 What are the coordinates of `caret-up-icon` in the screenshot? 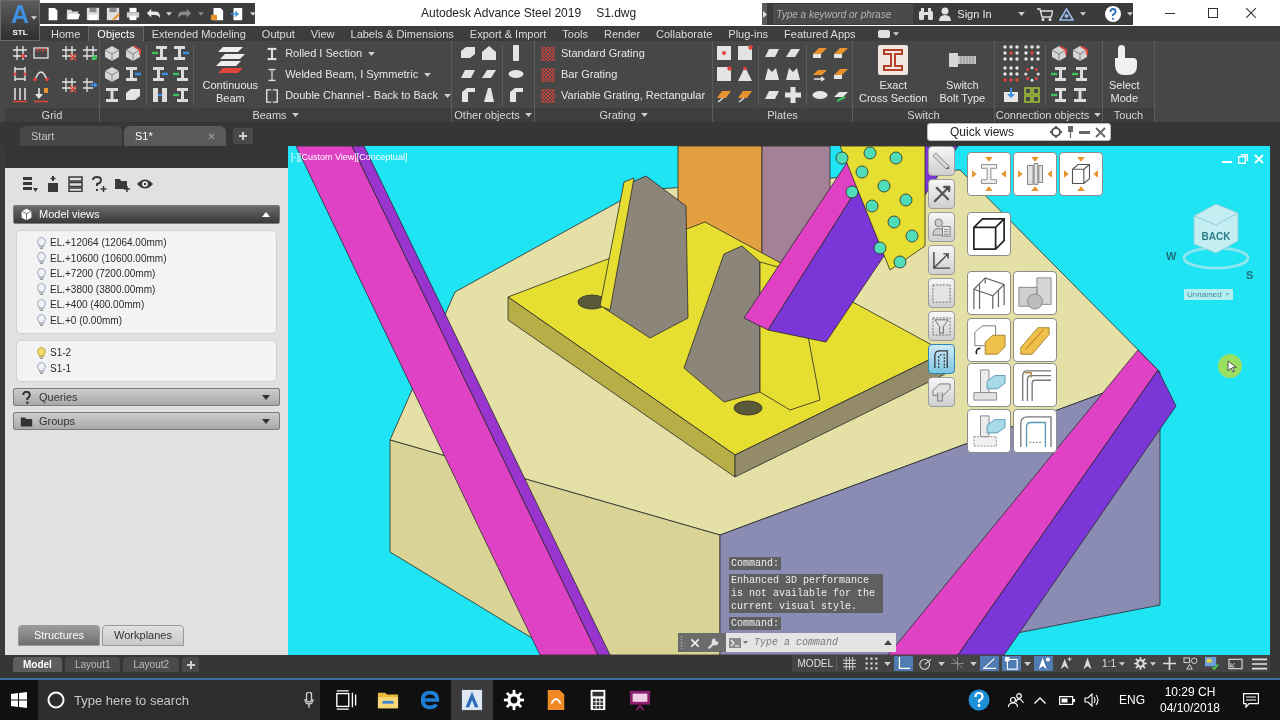 It's located at (888, 642).